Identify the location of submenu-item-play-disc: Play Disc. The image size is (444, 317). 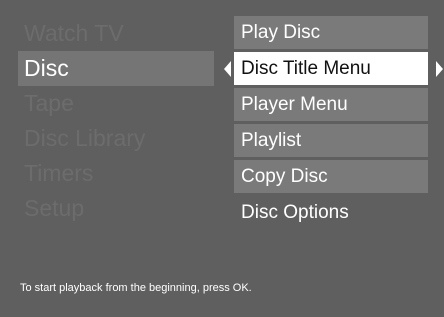
(331, 32).